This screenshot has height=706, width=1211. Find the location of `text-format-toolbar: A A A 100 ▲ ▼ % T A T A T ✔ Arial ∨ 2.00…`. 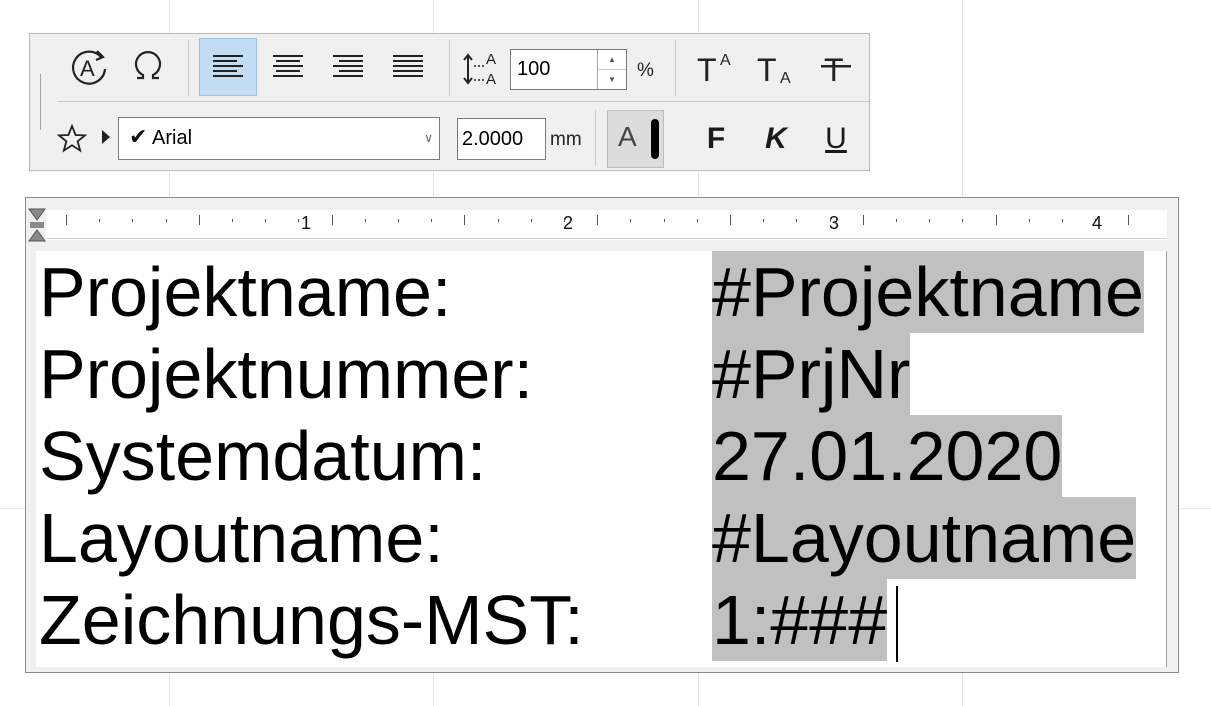

text-format-toolbar: A A A 100 ▲ ▼ % T A T A T ✔ Arial ∨ 2.00… is located at coordinates (449, 102).